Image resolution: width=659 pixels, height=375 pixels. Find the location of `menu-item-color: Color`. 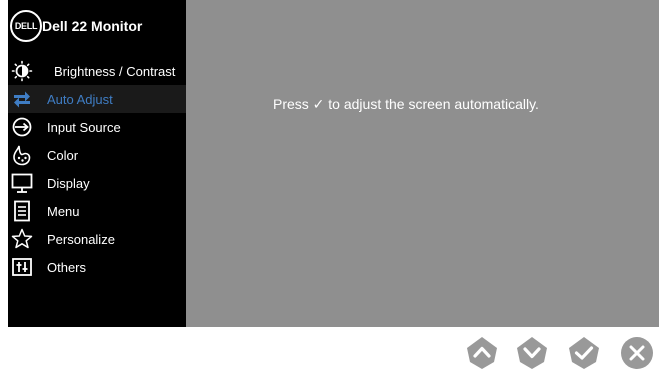

menu-item-color: Color is located at coordinates (97, 155).